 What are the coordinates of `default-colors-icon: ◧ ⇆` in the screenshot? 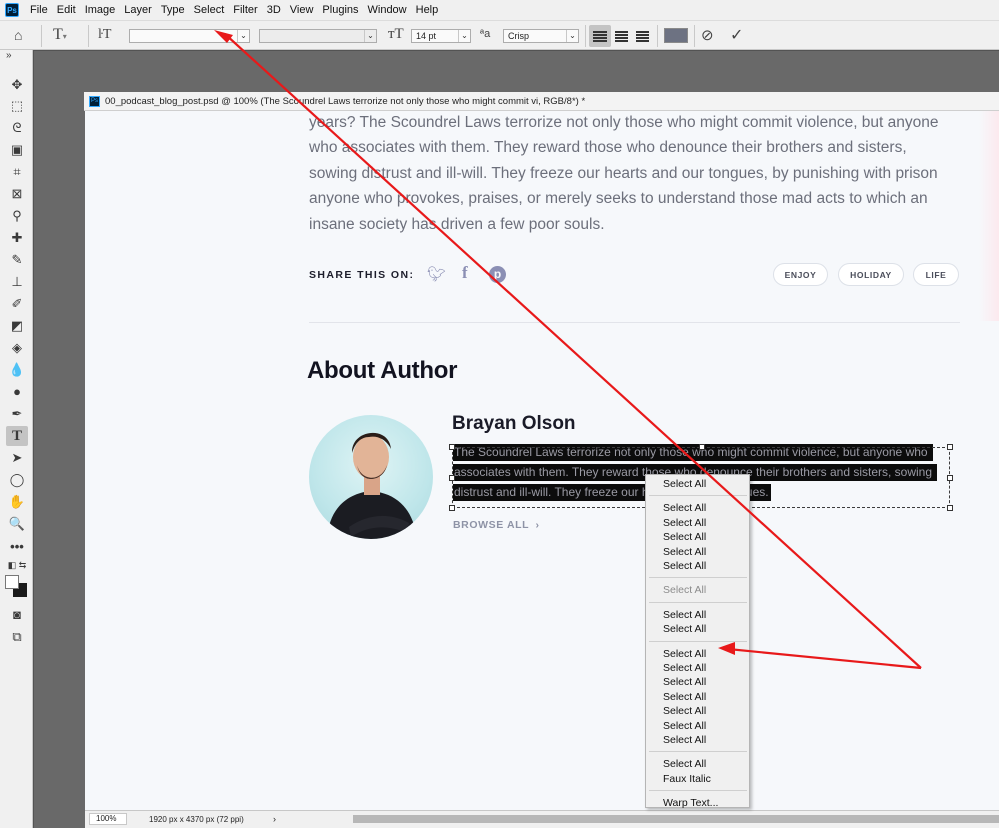 It's located at (17, 565).